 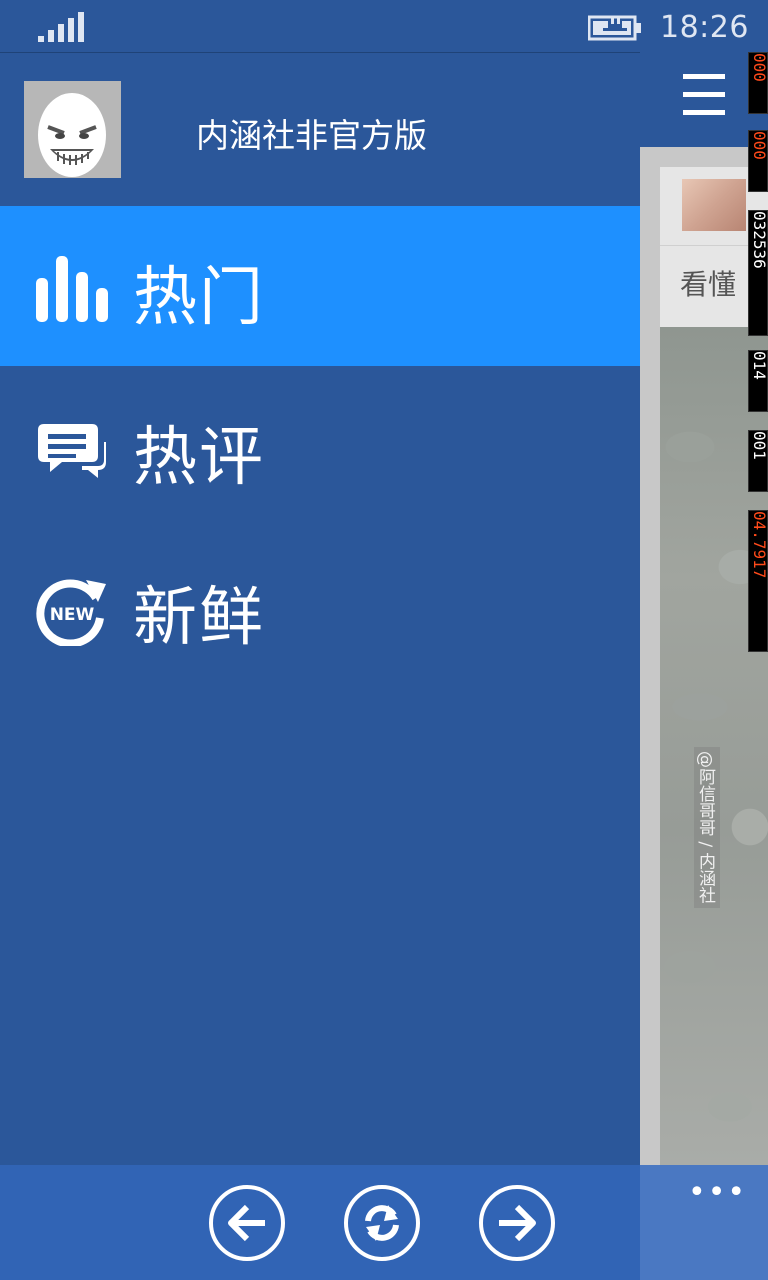 I want to click on menu-item-label: 新鲜, so click(x=199, y=618).